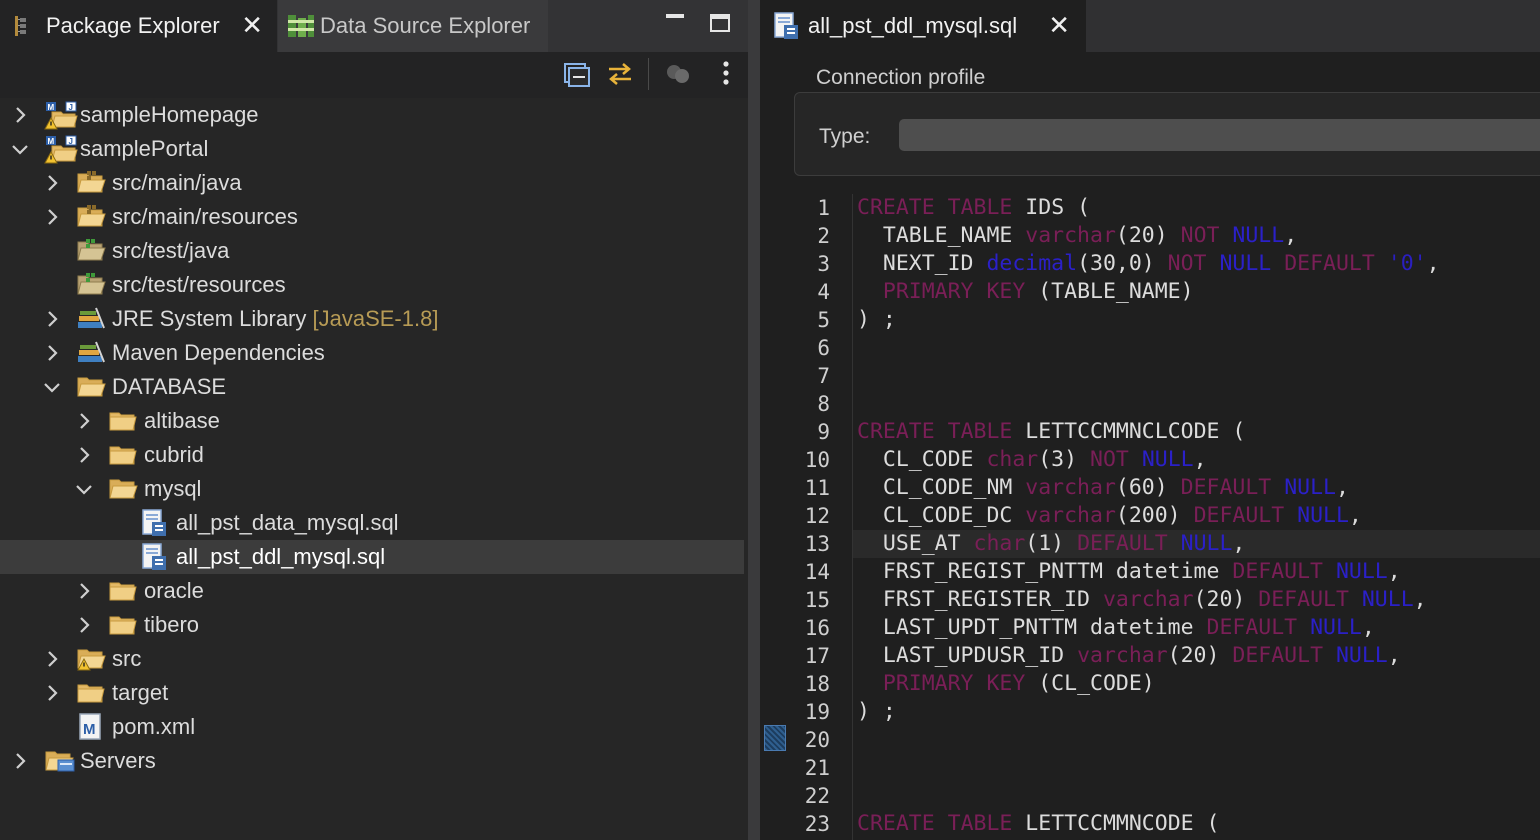 The width and height of the screenshot is (1540, 840). What do you see at coordinates (1051, 543) in the screenshot?
I see `code-text: (1)` at bounding box center [1051, 543].